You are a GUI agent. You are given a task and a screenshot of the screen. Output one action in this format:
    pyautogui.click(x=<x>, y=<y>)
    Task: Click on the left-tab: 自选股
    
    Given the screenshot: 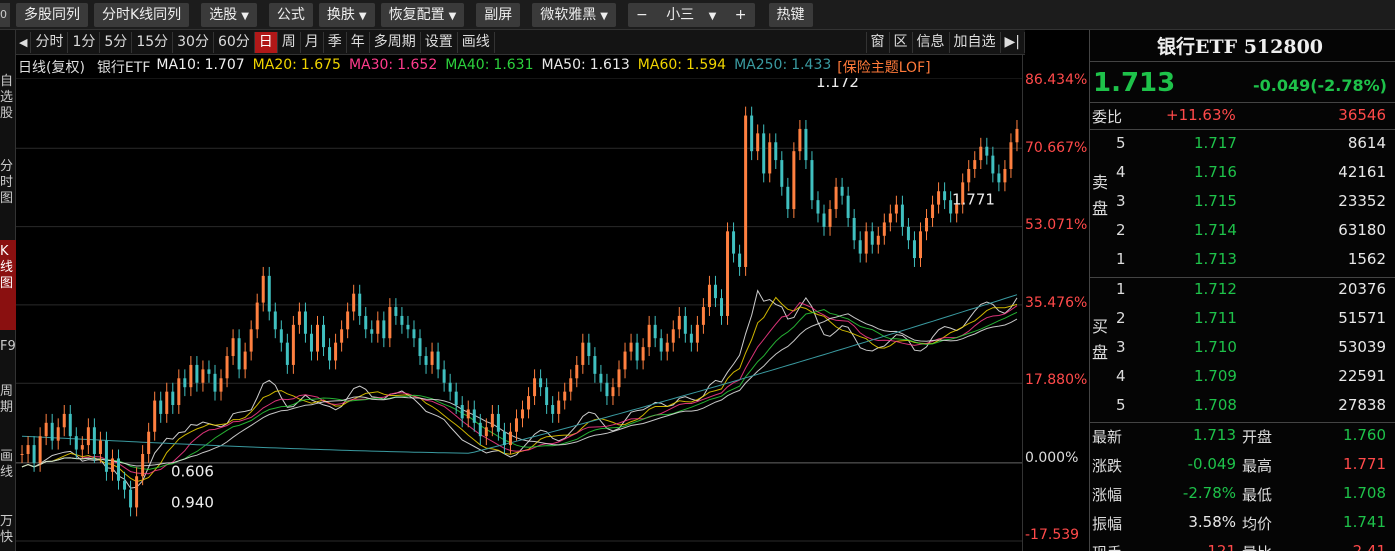 What is the action you would take?
    pyautogui.click(x=8, y=100)
    